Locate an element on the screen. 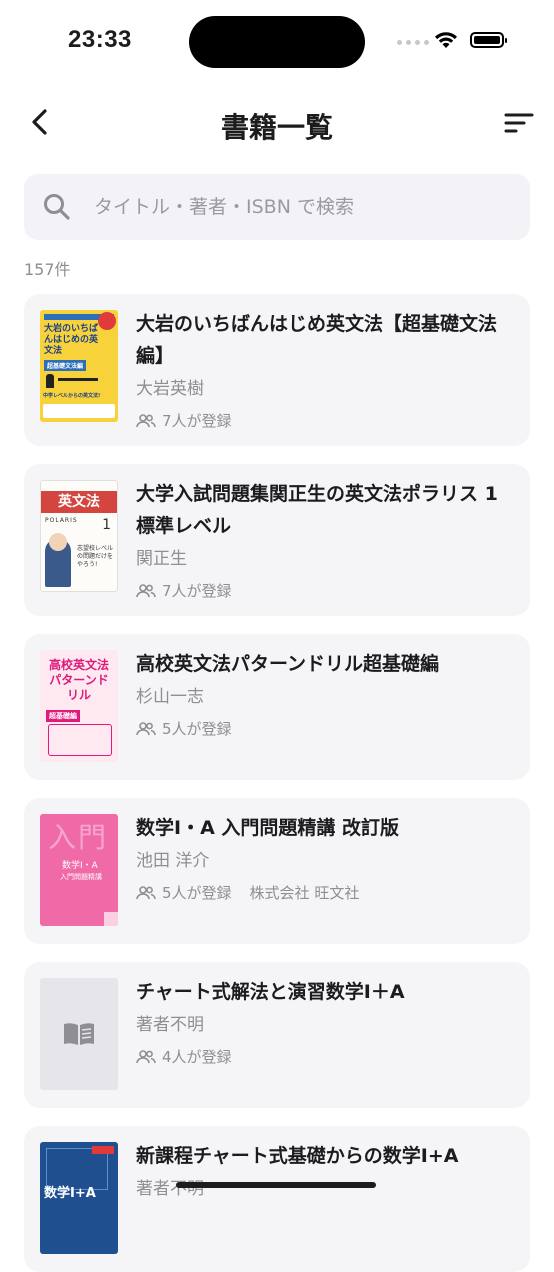  cover-tagline: 入門問題精講 is located at coordinates (81, 877).